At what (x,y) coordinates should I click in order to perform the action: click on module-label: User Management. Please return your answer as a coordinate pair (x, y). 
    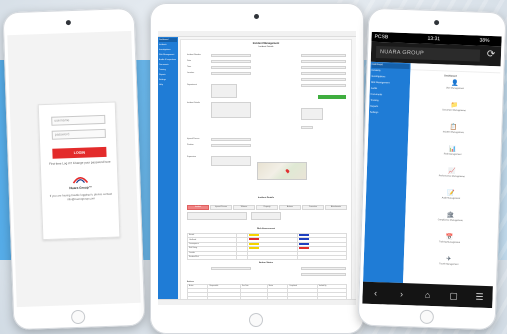
    Looking at the image, I should click on (454, 89).